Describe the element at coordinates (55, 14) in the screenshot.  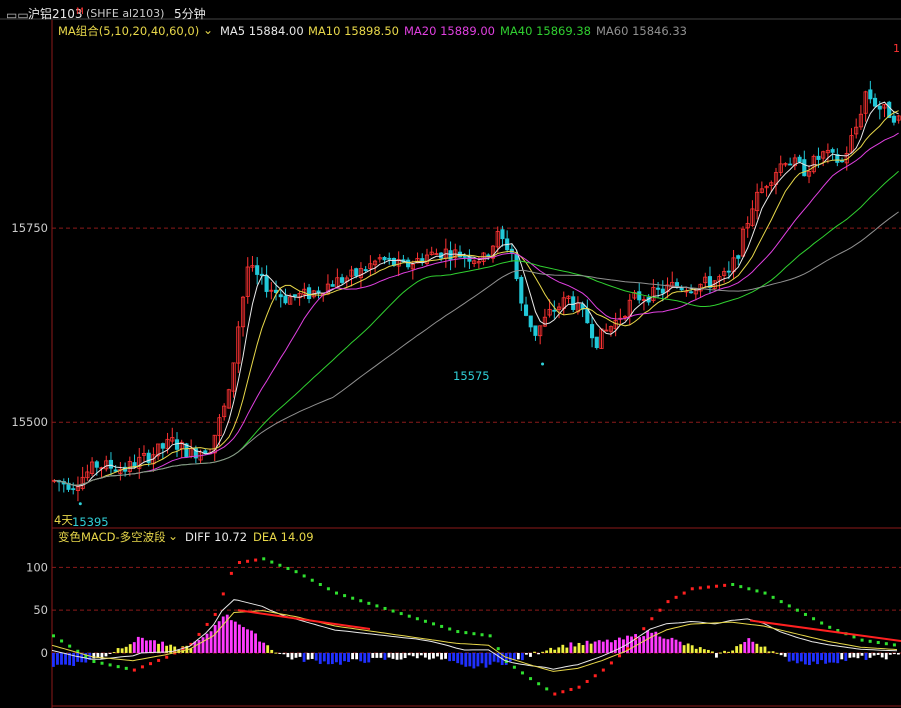
I see `symbol-name: 沪铝2103` at that location.